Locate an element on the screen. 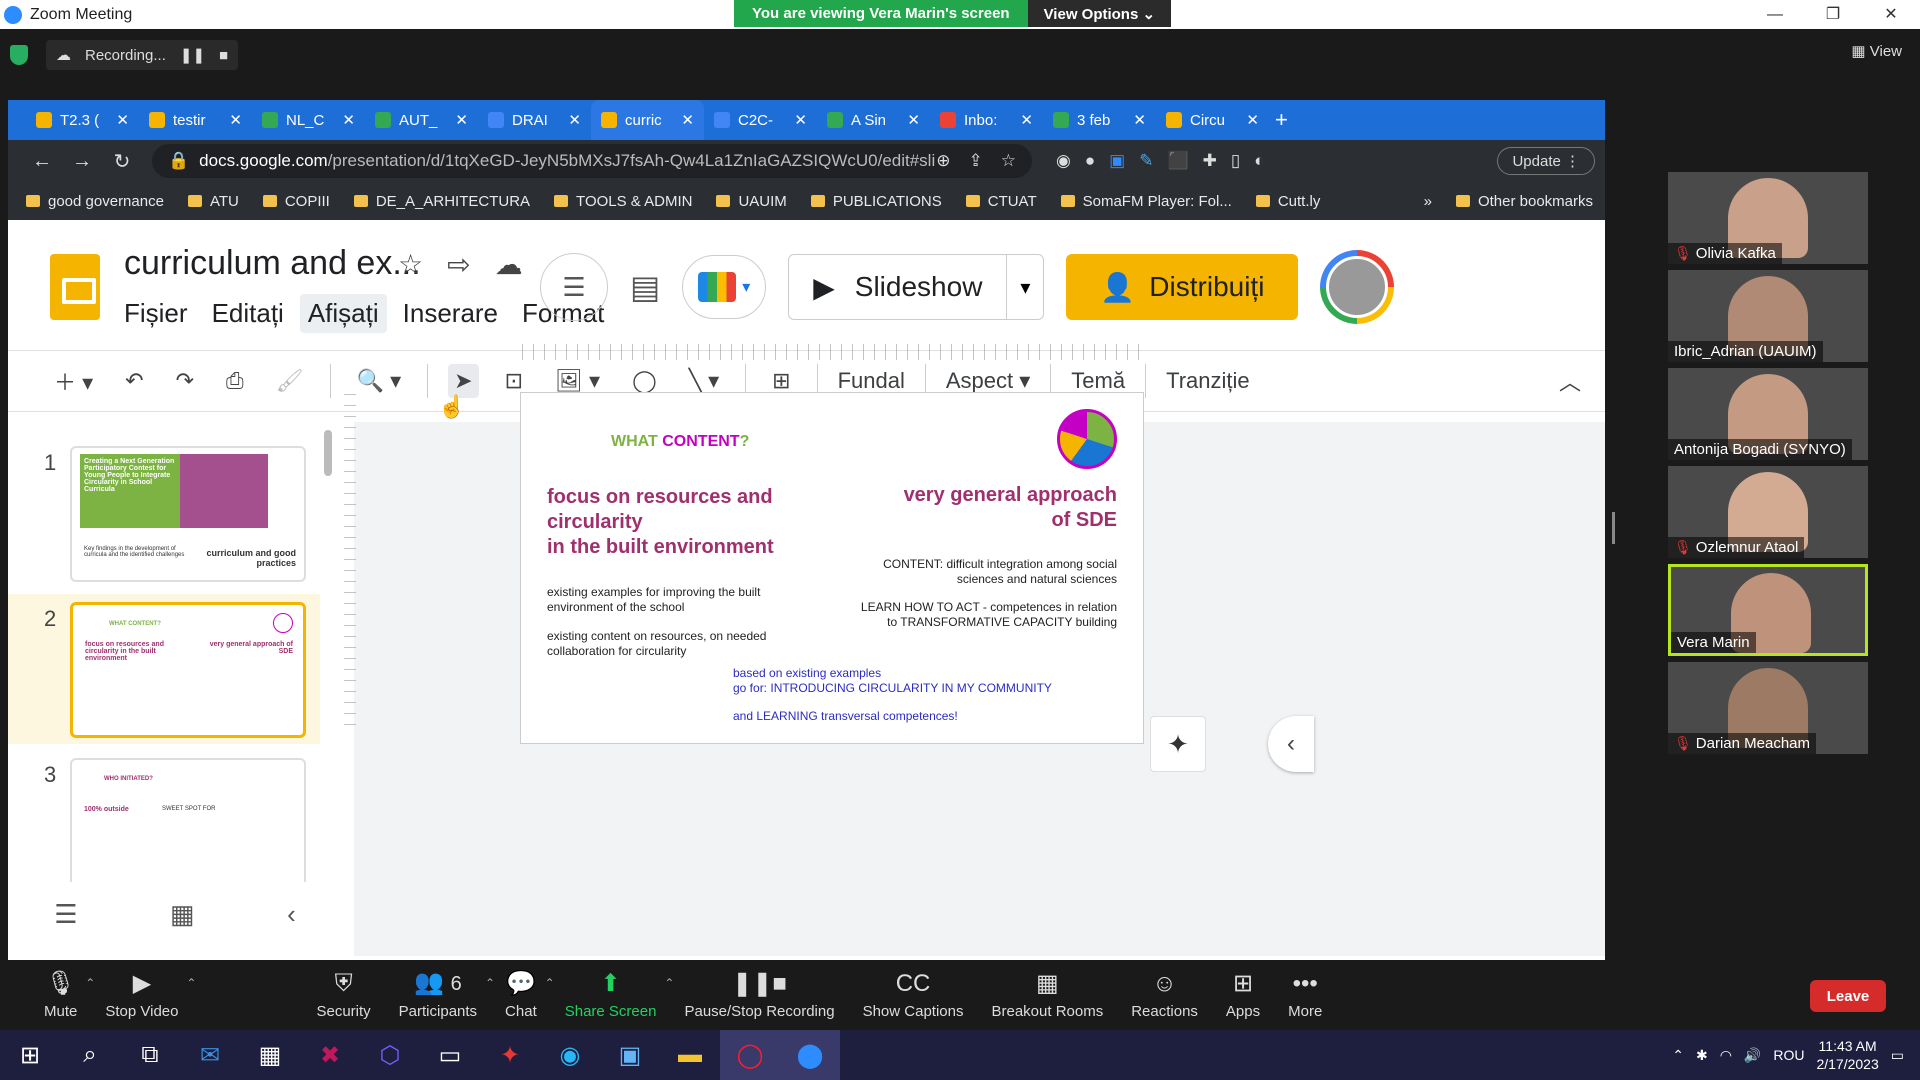 The image size is (1920, 1080). caret-up-icon: ⌃ is located at coordinates (191, 983).